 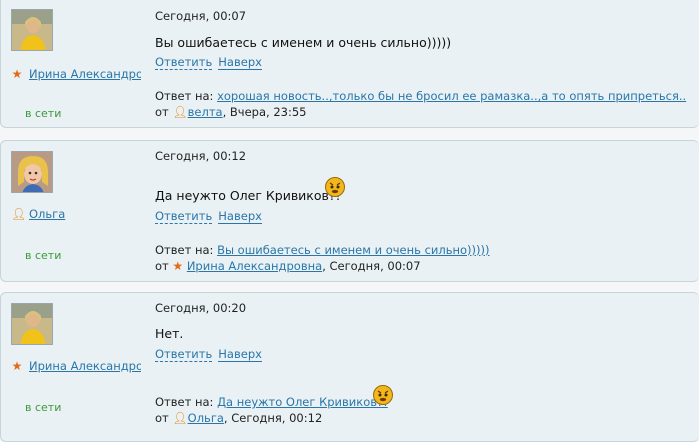 I want to click on reply-from: от 👤︎Ольга, Сегодня, 00:12, so click(x=238, y=418).